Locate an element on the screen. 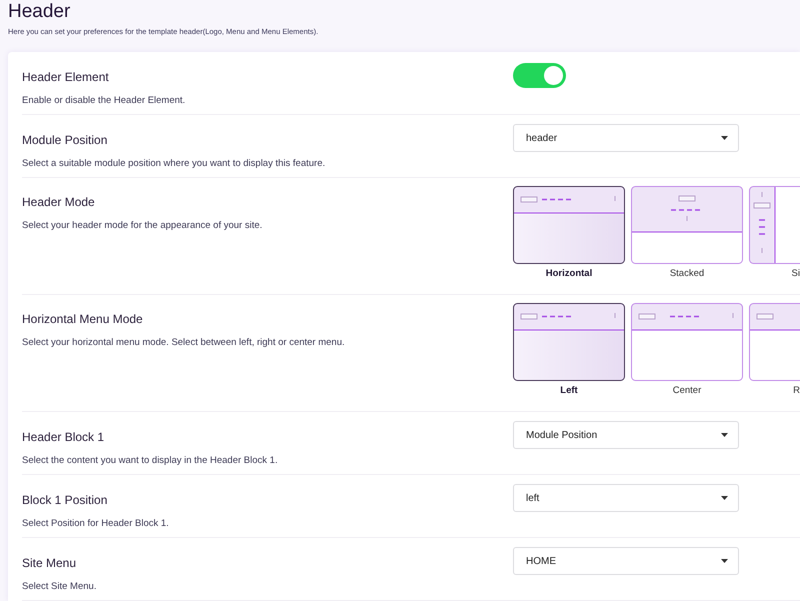 Image resolution: width=800 pixels, height=601 pixels. layout-option-label: Horizontal is located at coordinates (569, 273).